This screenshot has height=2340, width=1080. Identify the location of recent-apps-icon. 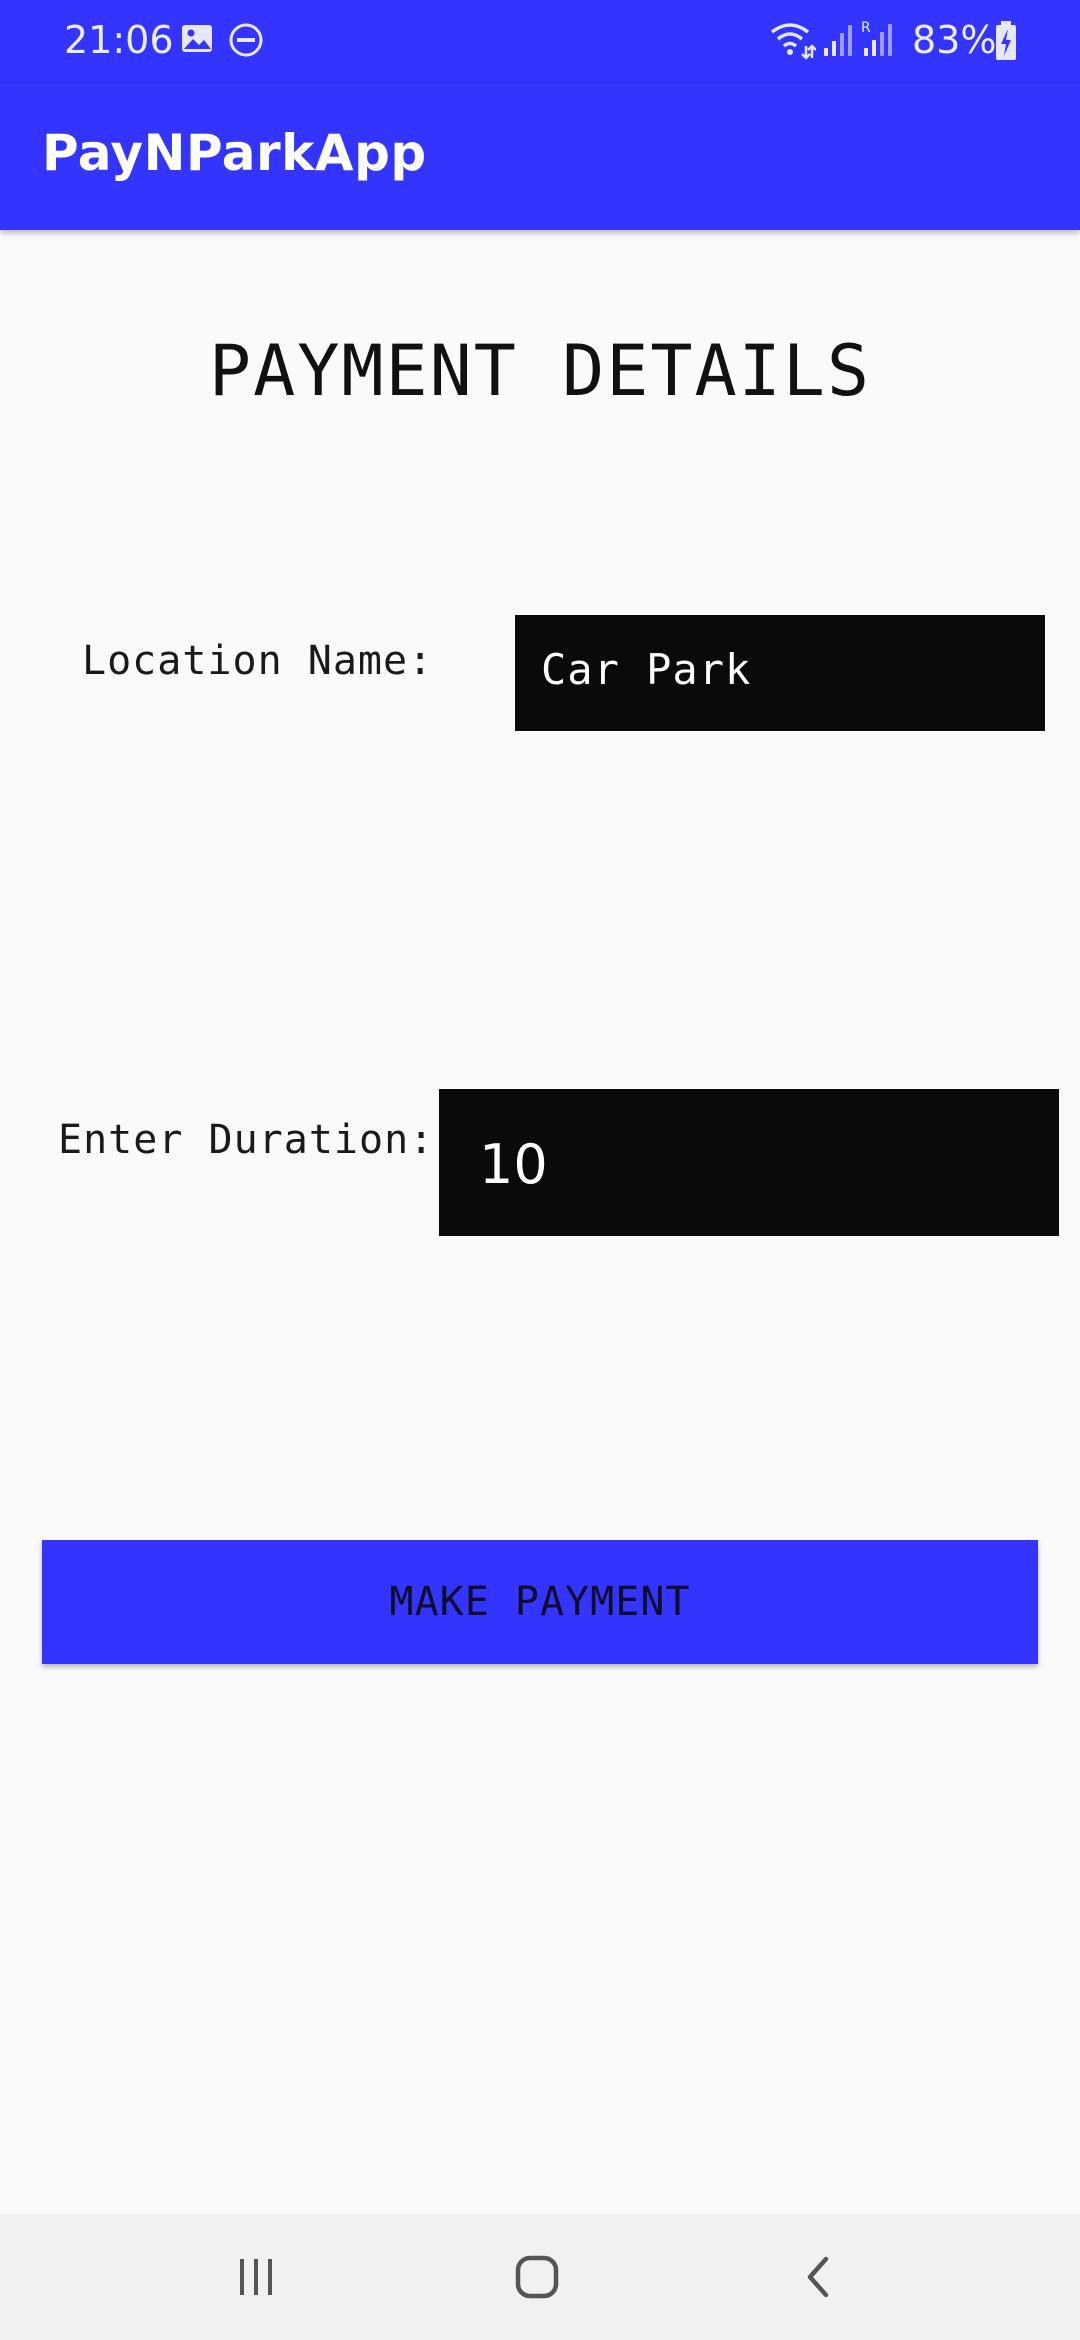
(256, 2277).